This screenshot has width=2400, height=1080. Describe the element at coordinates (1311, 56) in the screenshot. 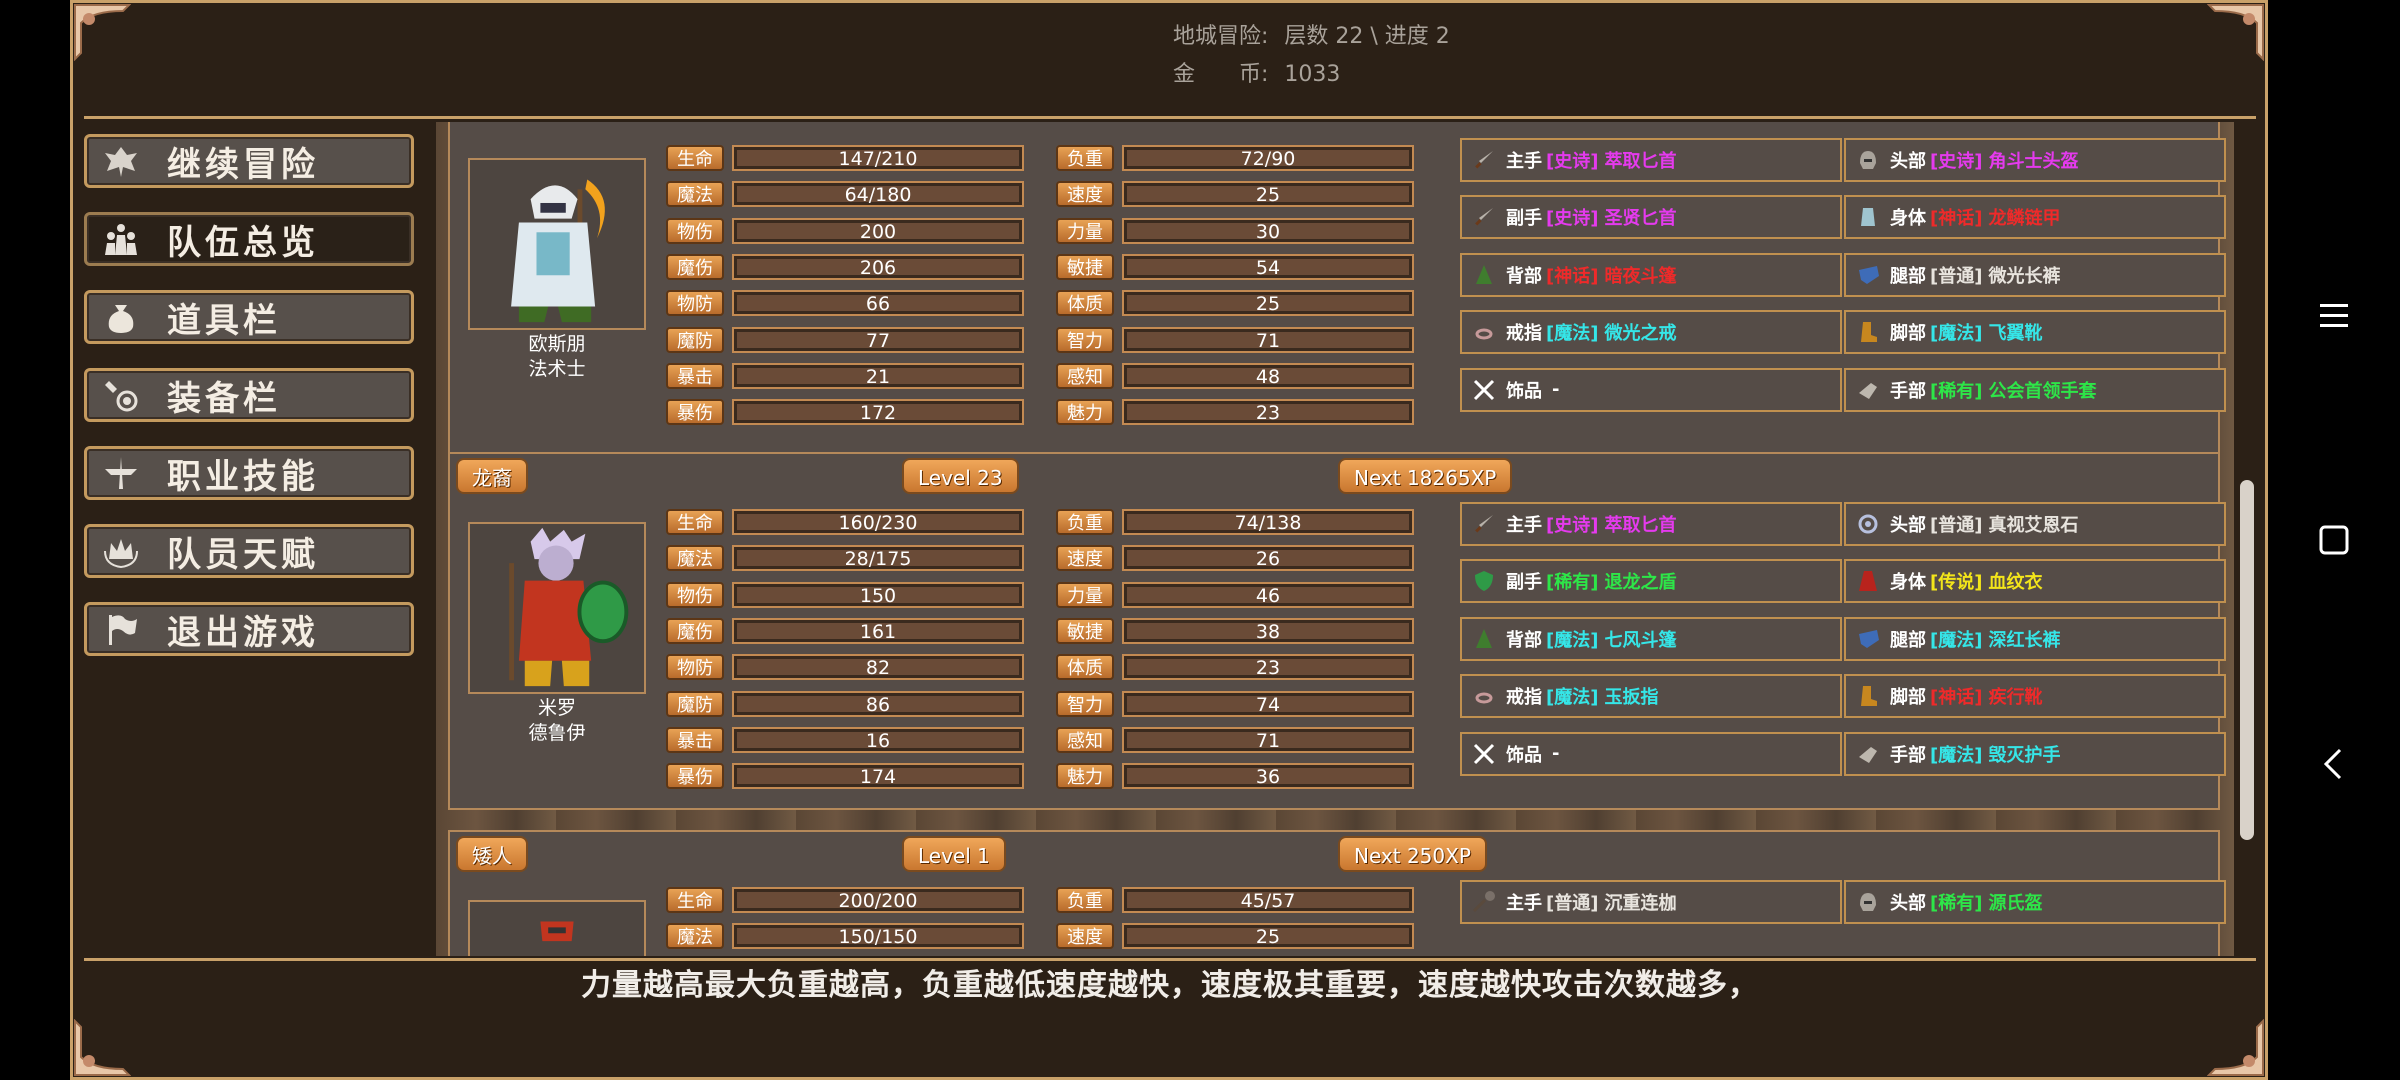

I see `header-info: 地城冒险: 层数 22 \ 进度 2 金 币: 1033` at that location.